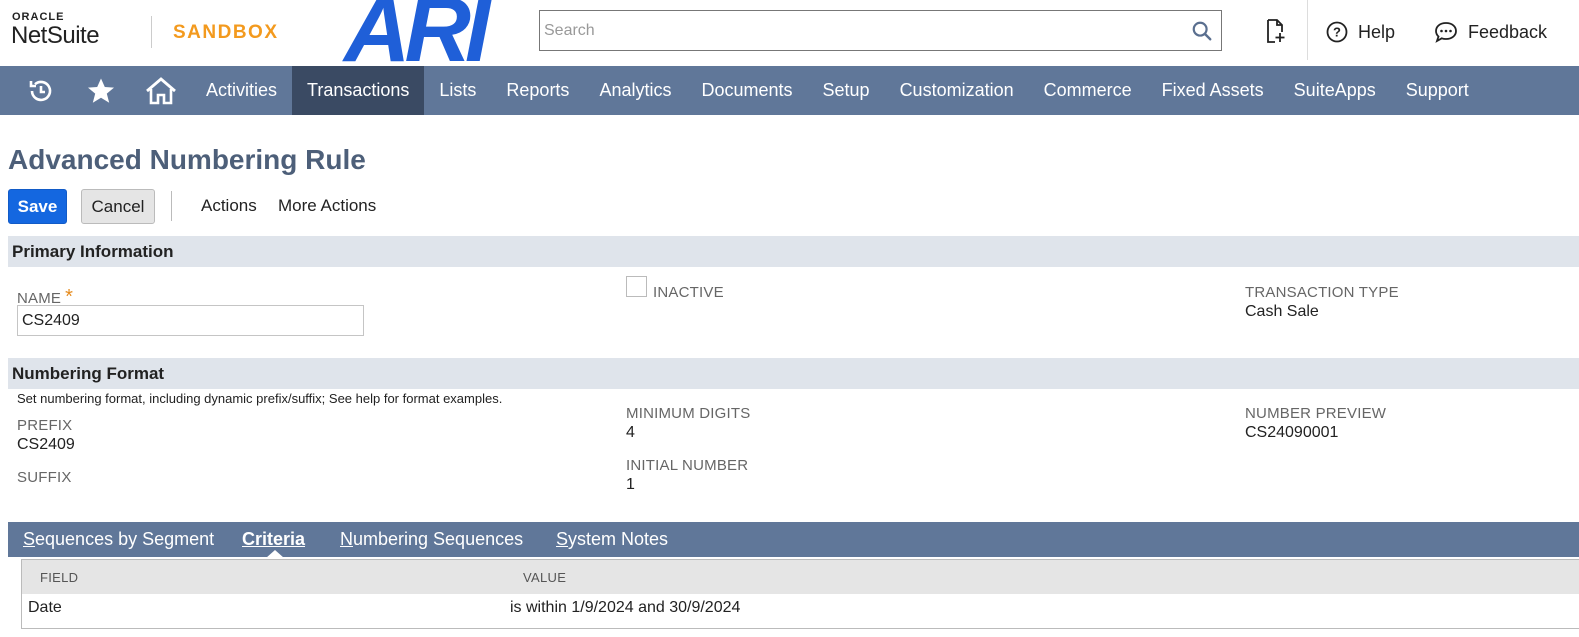 This screenshot has height=637, width=1579. I want to click on nav-home, so click(161, 90).